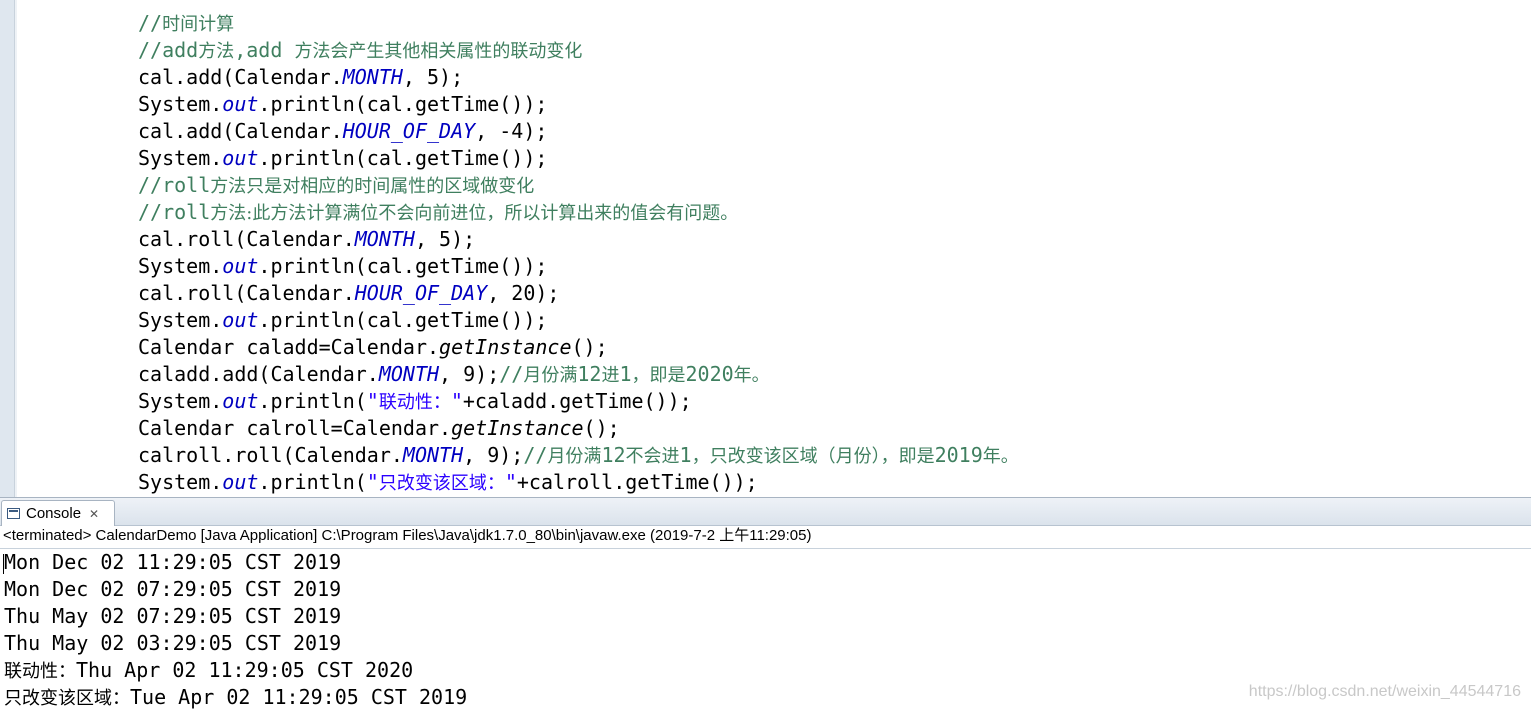 The image size is (1531, 712). Describe the element at coordinates (1384, 691) in the screenshot. I see `watermark-text: https://blog.csdn.net/weixin_44544716` at that location.